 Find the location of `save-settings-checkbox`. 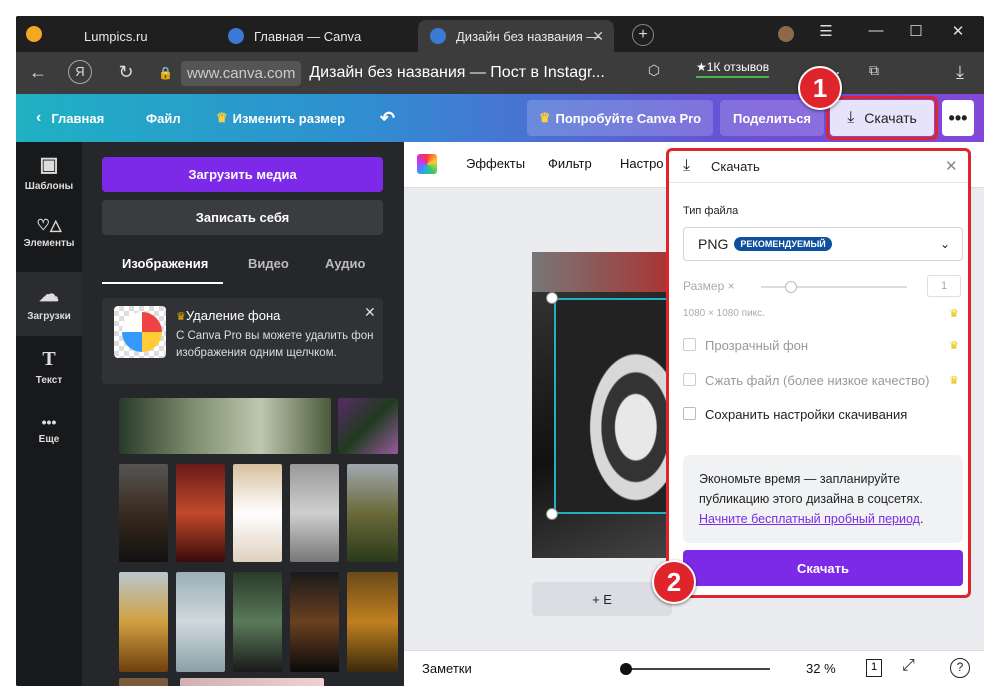

save-settings-checkbox is located at coordinates (689, 413).